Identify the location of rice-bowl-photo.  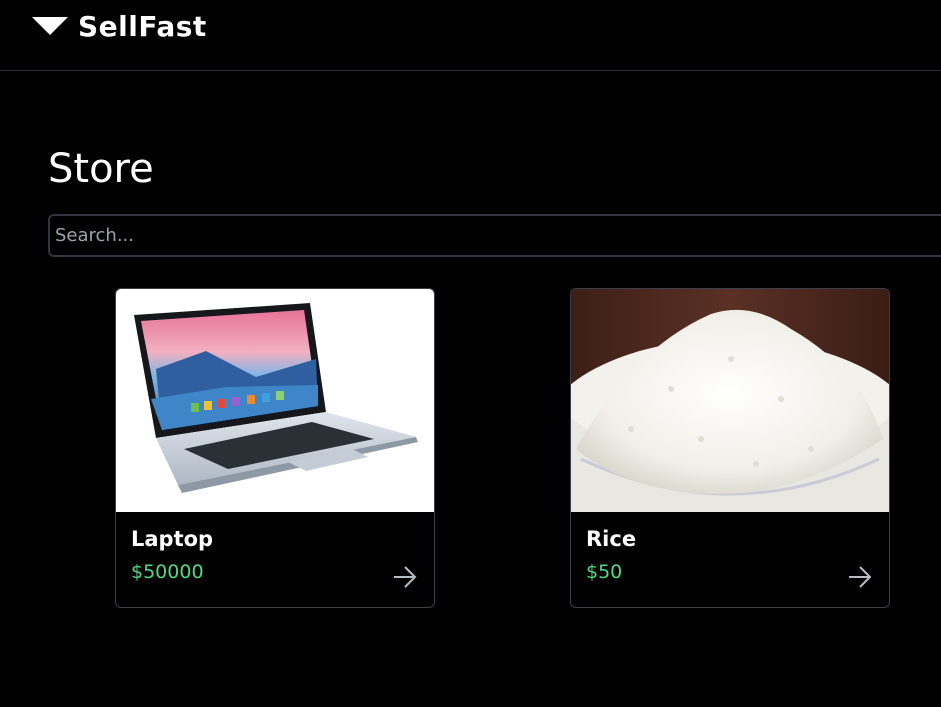
(730, 400).